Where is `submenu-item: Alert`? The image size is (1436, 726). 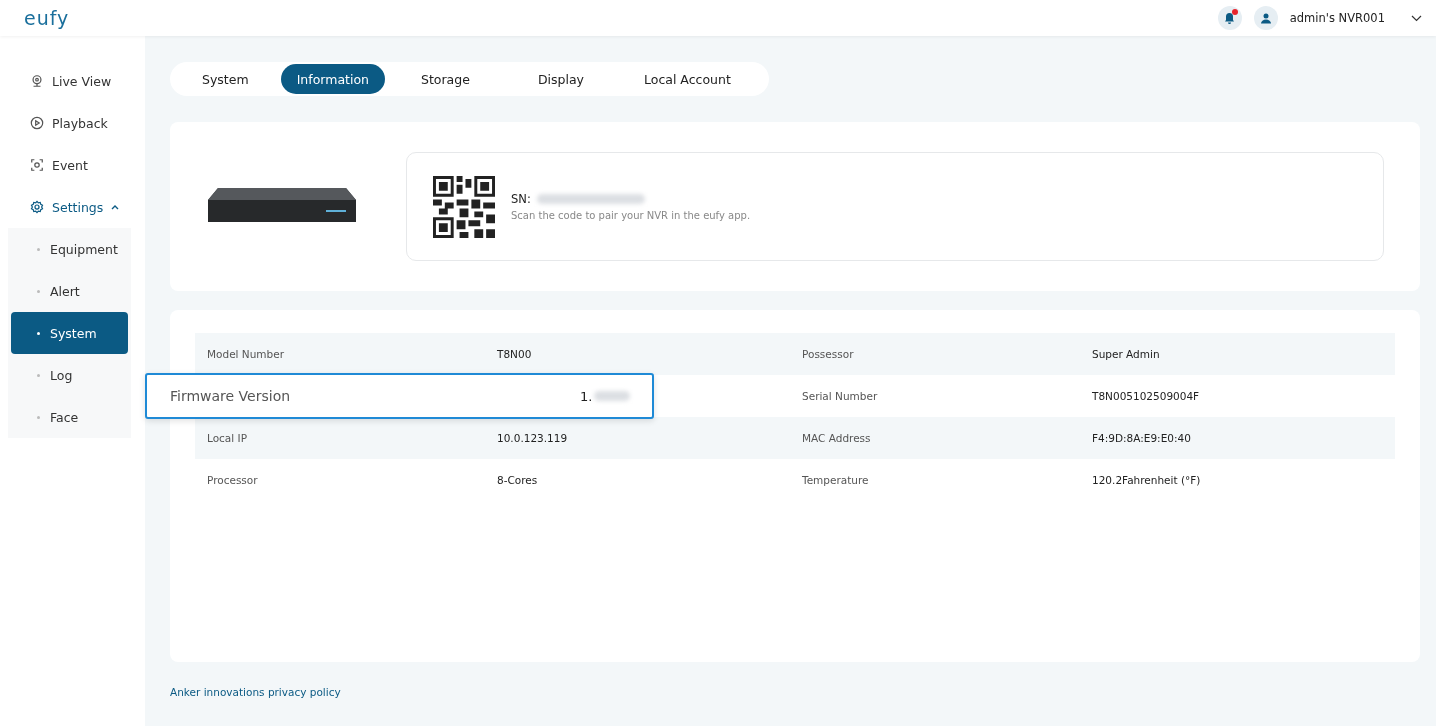
submenu-item: Alert is located at coordinates (69, 291).